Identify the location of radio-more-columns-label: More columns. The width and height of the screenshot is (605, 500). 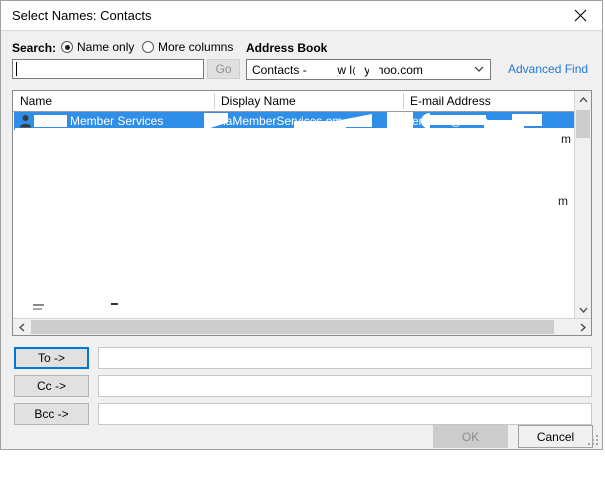
(196, 47).